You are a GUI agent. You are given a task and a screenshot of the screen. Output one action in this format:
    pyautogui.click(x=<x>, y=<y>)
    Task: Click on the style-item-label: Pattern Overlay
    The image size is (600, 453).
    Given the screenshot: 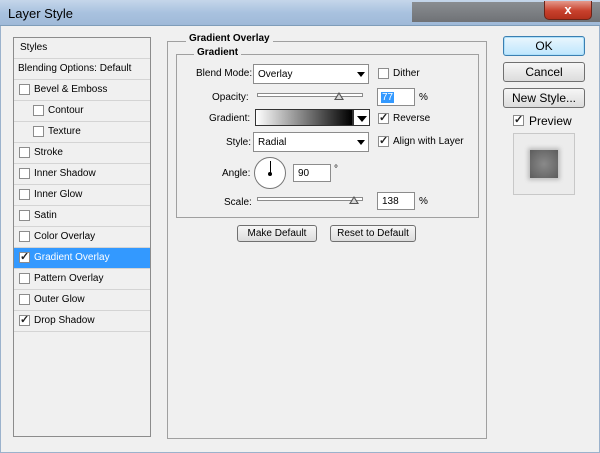 What is the action you would take?
    pyautogui.click(x=69, y=278)
    